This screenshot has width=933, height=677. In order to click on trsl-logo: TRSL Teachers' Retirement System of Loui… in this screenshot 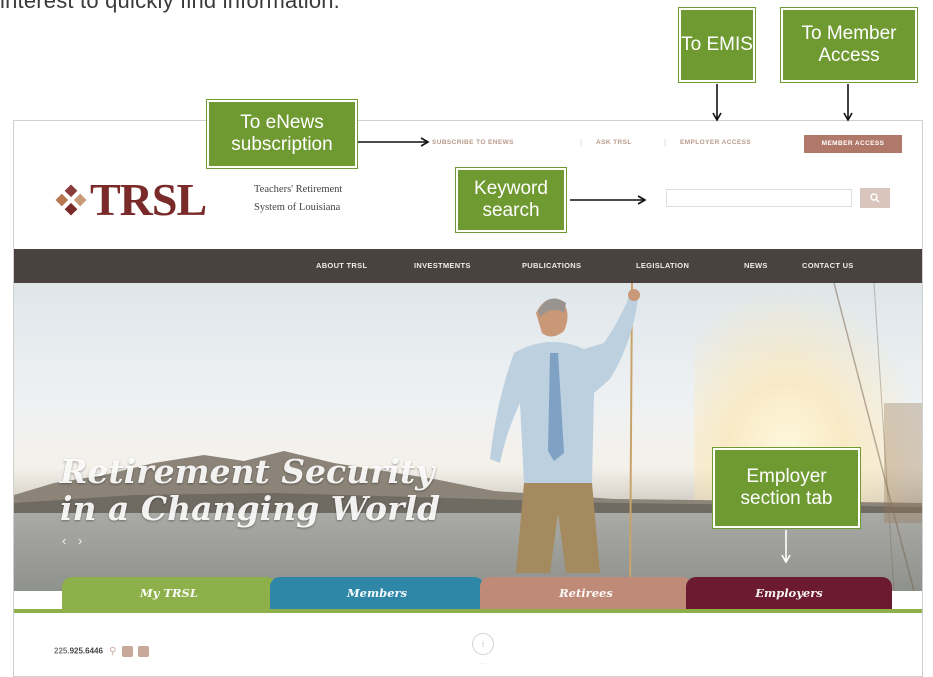, I will do `click(219, 199)`.